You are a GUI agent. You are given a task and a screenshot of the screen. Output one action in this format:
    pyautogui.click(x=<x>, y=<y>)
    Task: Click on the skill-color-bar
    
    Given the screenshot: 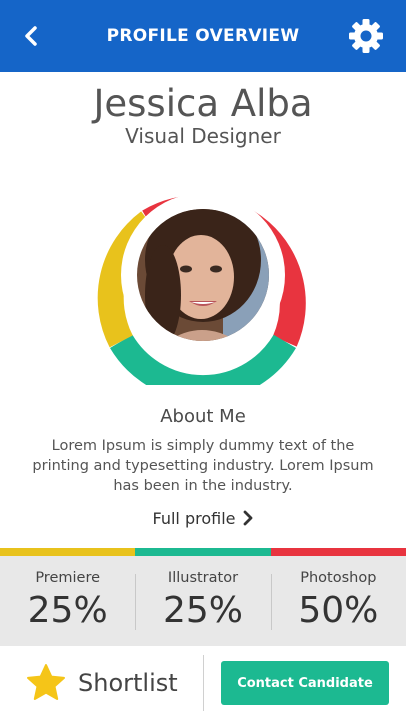 What is the action you would take?
    pyautogui.click(x=203, y=552)
    